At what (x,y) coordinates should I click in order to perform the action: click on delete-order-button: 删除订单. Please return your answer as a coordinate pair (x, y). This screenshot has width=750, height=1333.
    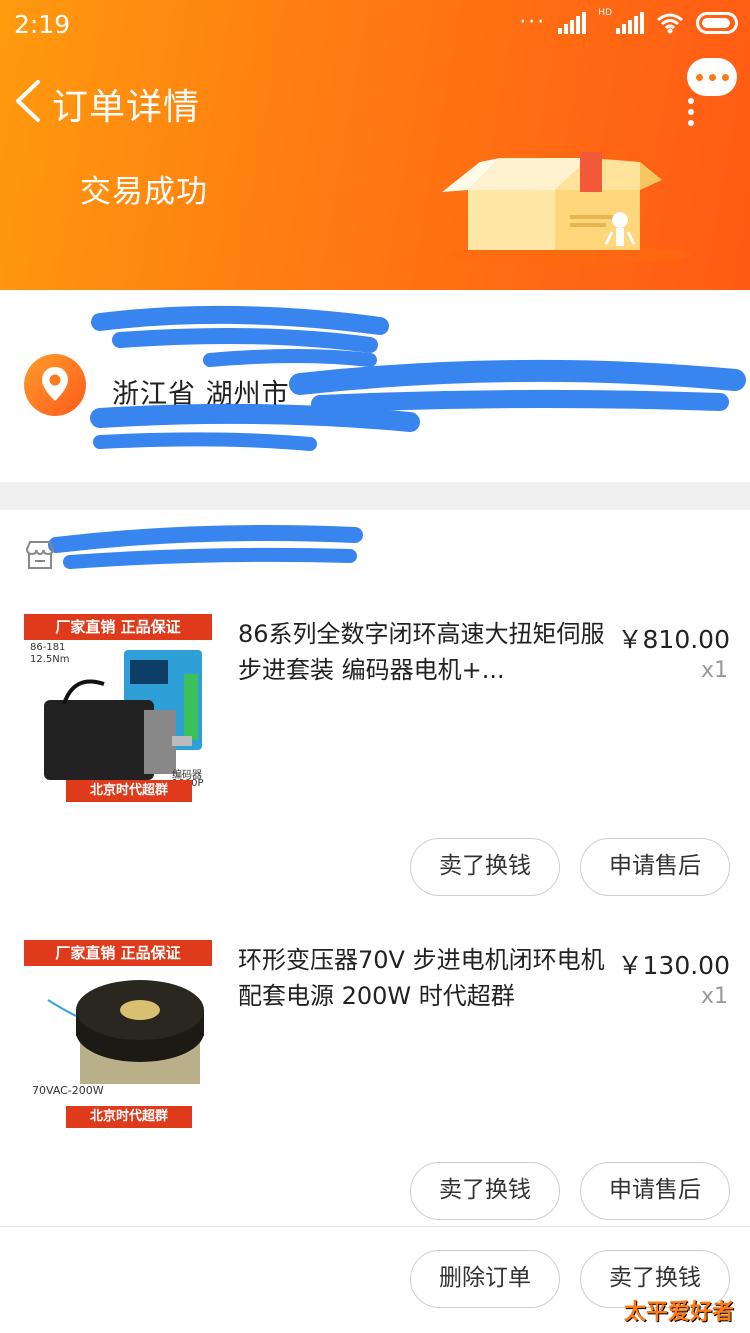
    Looking at the image, I should click on (485, 1279).